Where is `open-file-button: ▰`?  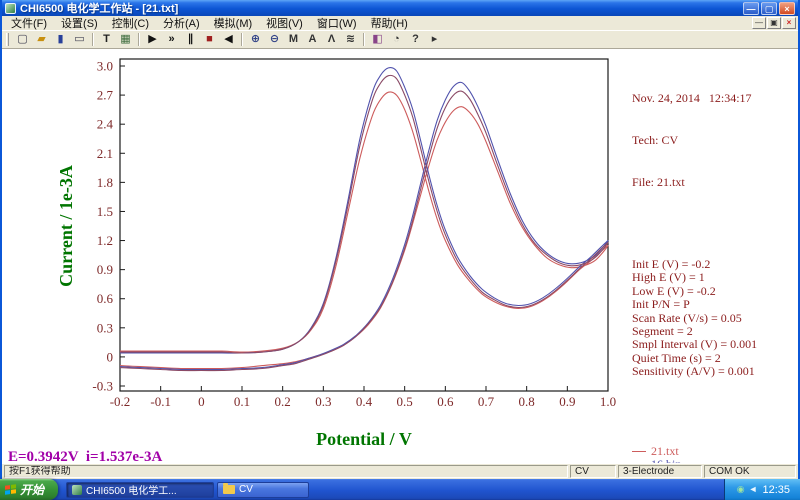
open-file-button: ▰ is located at coordinates (41, 40).